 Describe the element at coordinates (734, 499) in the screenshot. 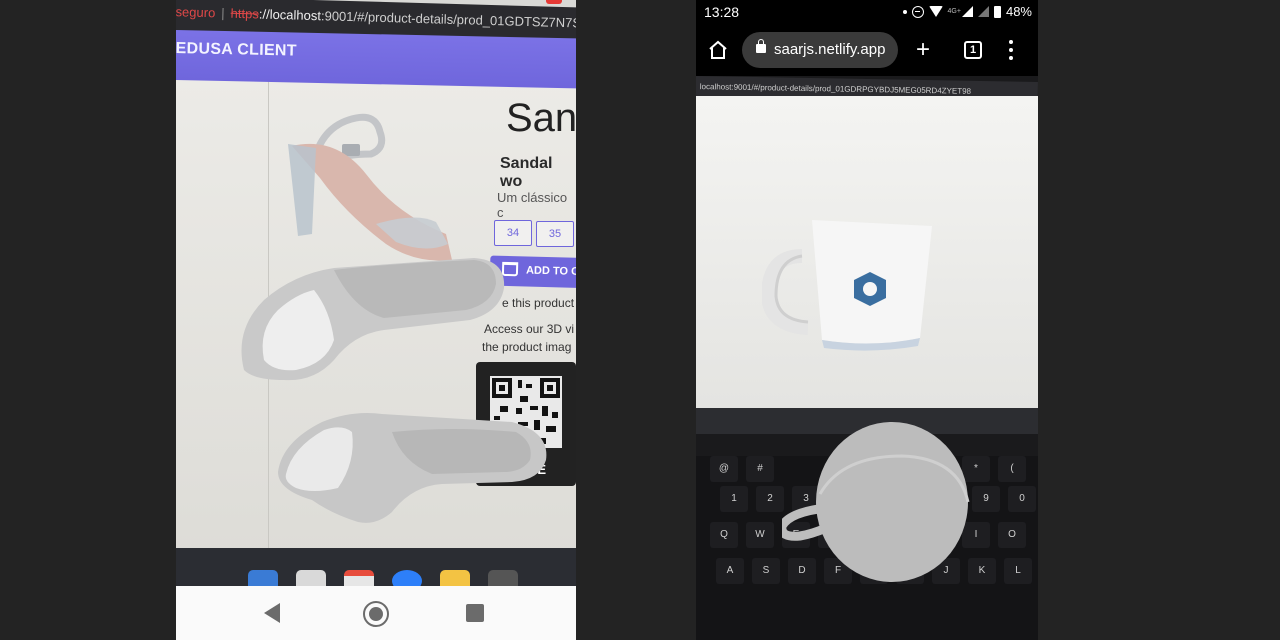

I see `key-1: 1` at that location.